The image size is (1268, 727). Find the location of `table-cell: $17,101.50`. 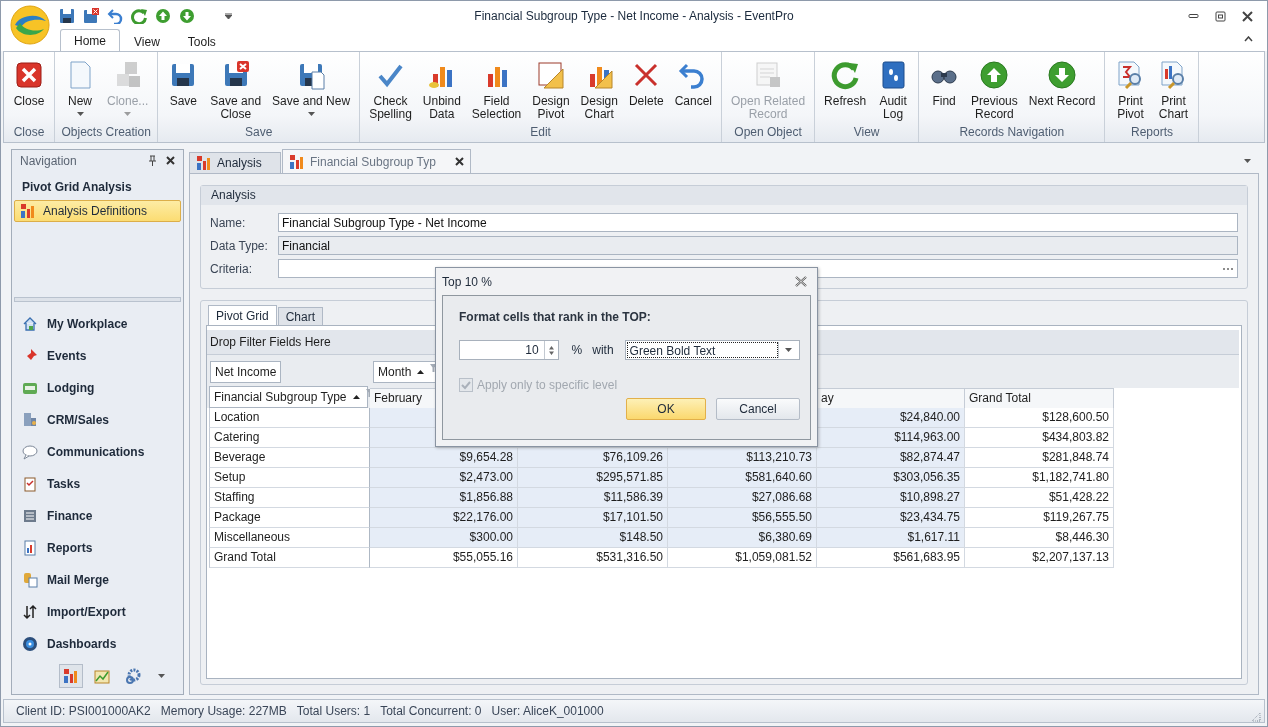

table-cell: $17,101.50 is located at coordinates (593, 518).